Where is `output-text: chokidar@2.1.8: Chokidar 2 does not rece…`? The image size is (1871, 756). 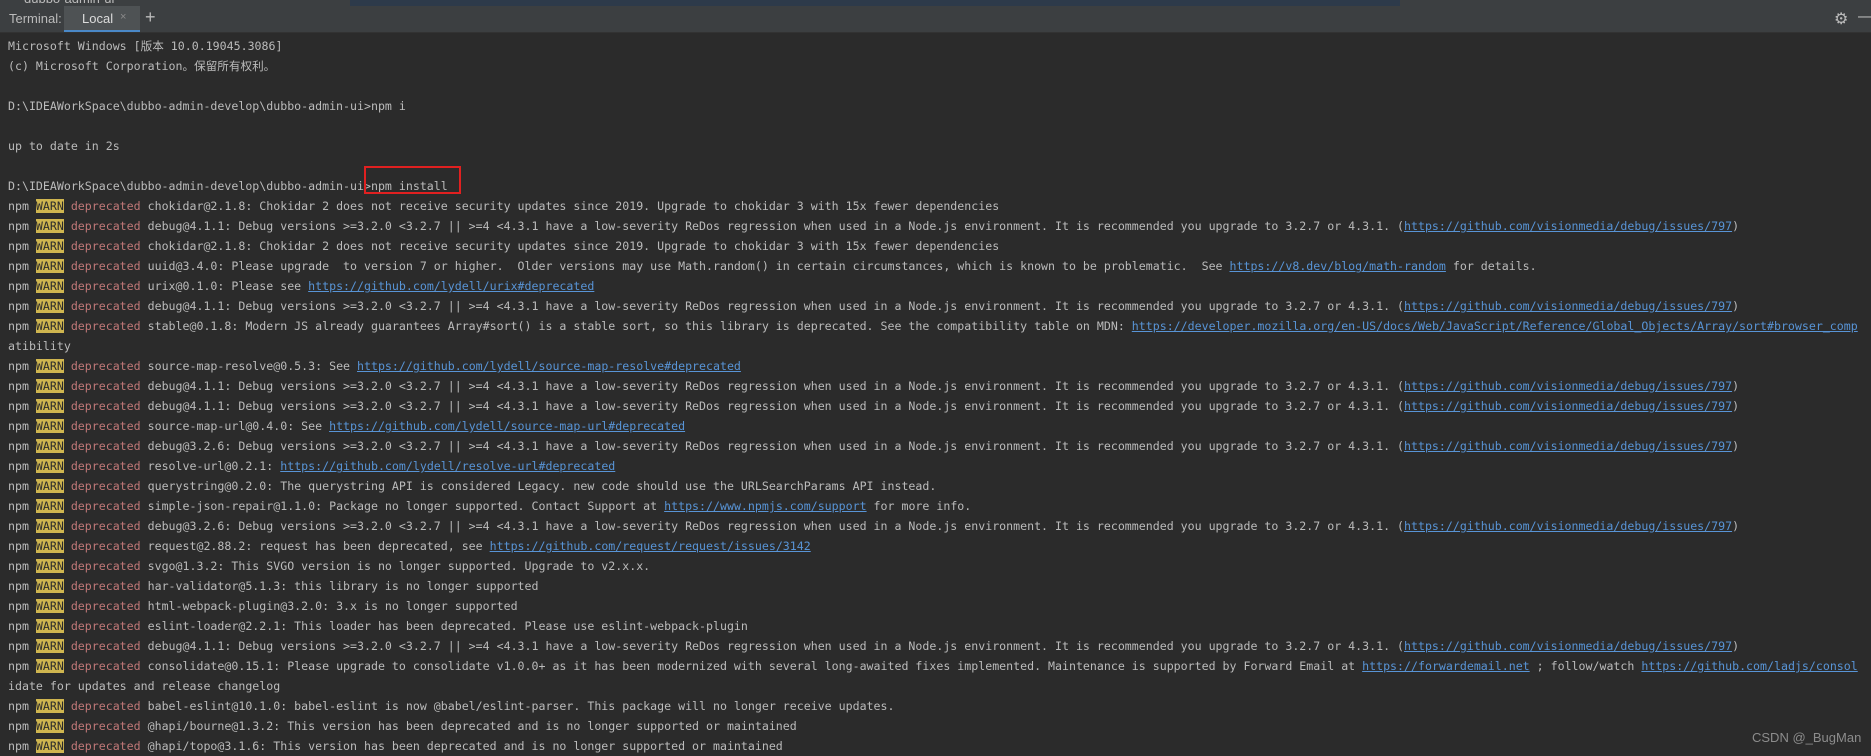 output-text: chokidar@2.1.8: Chokidar 2 does not rece… is located at coordinates (570, 246).